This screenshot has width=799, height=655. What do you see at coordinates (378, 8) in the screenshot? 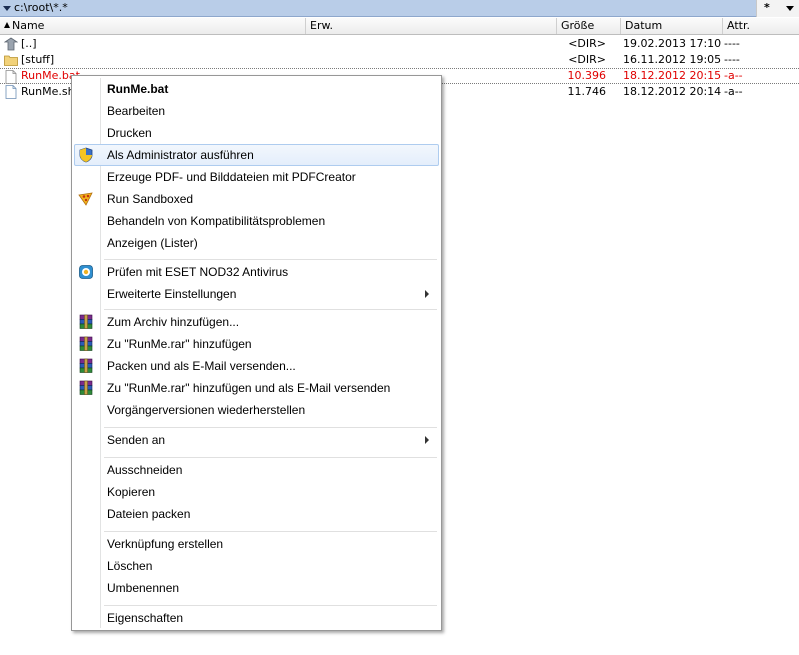
I see `path-dropdown: c:\root\*.*` at bounding box center [378, 8].